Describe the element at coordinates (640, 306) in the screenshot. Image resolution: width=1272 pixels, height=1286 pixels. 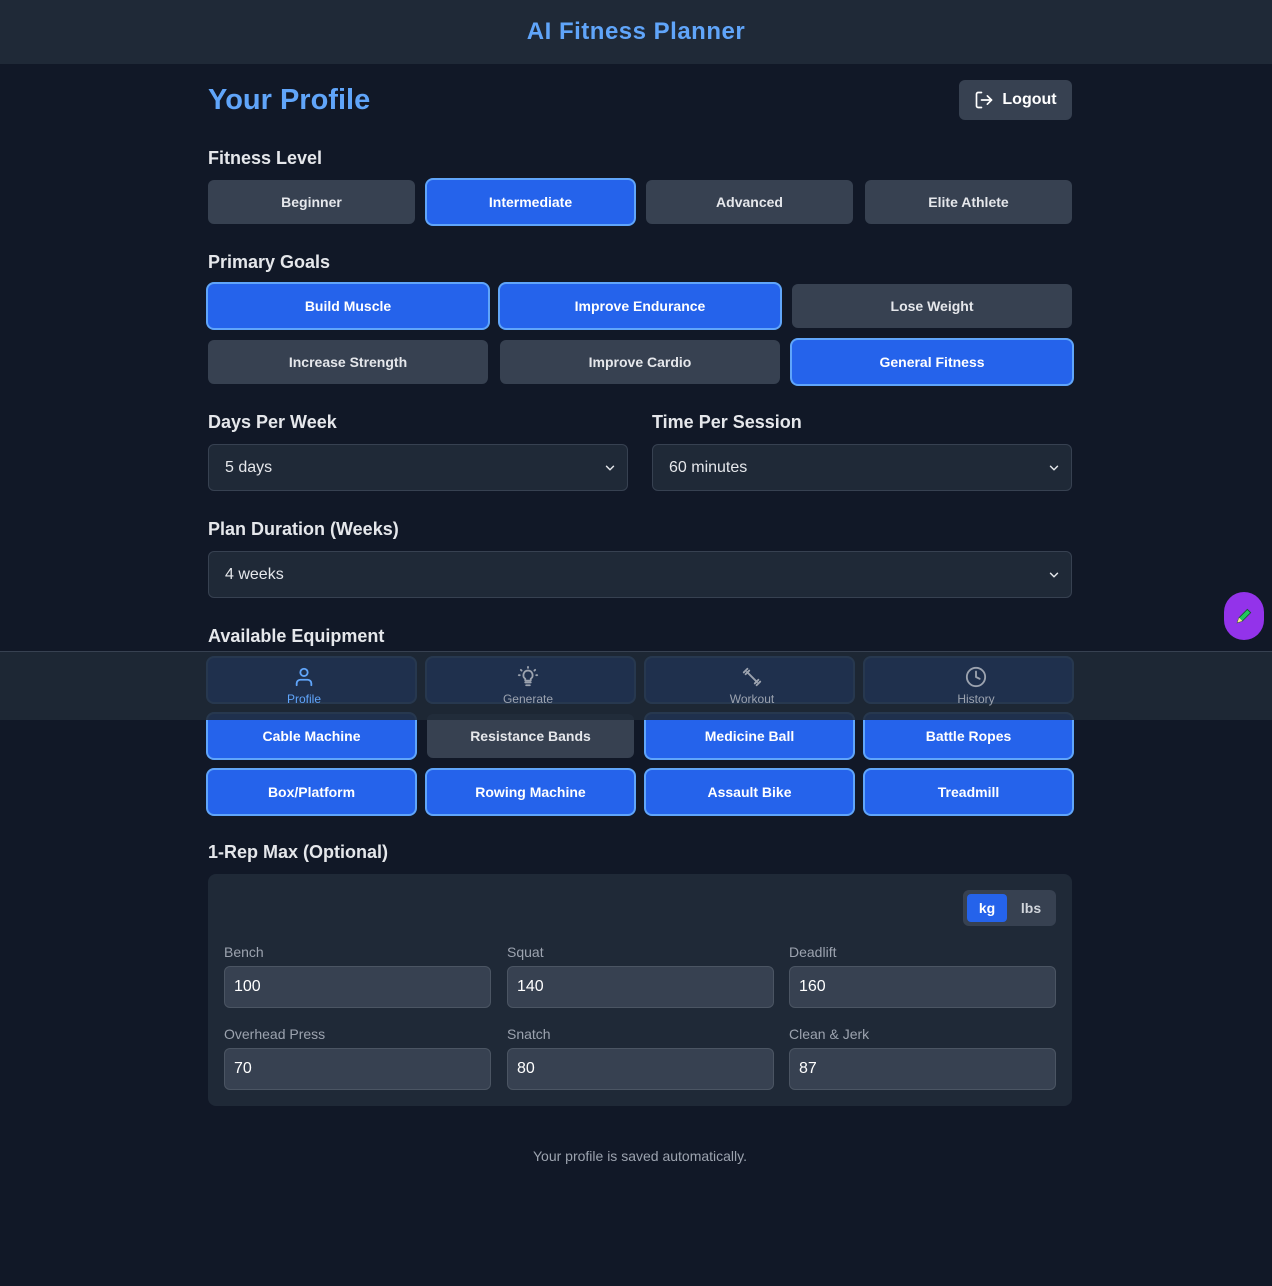
I see `goal-improve-endurance: Improve Endurance` at that location.